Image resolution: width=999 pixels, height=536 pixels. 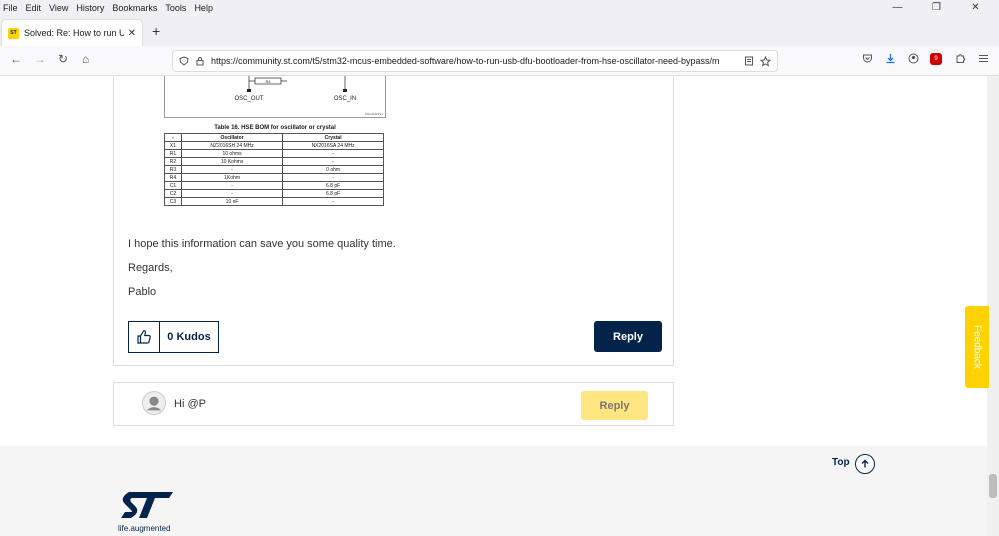 What do you see at coordinates (890, 58) in the screenshot?
I see `download-icon` at bounding box center [890, 58].